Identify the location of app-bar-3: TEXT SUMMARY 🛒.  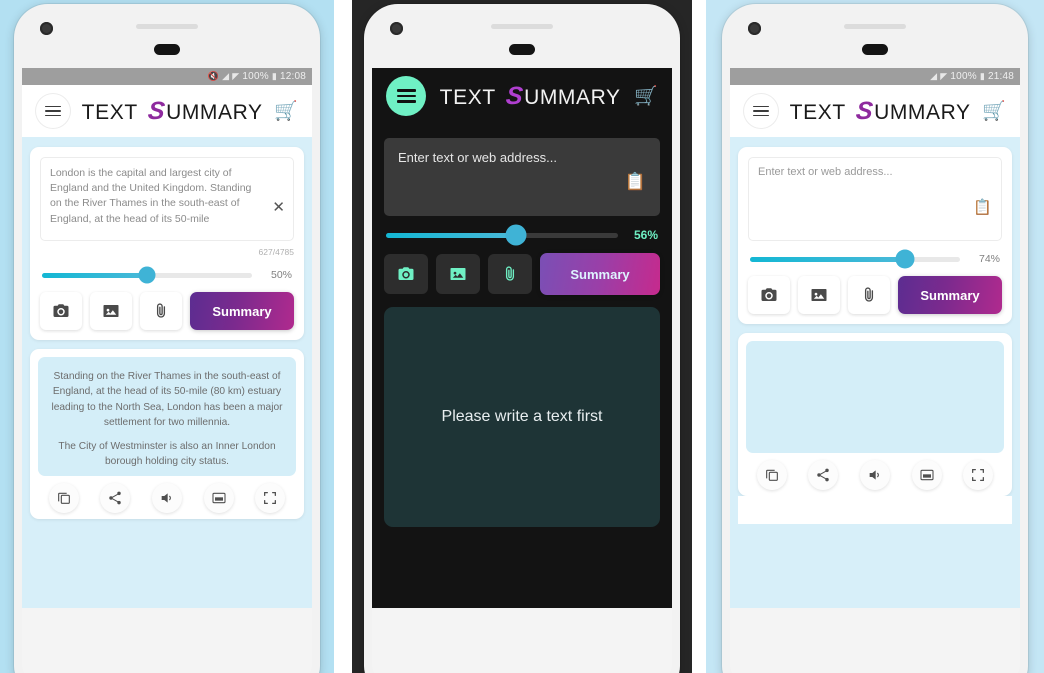
(875, 111).